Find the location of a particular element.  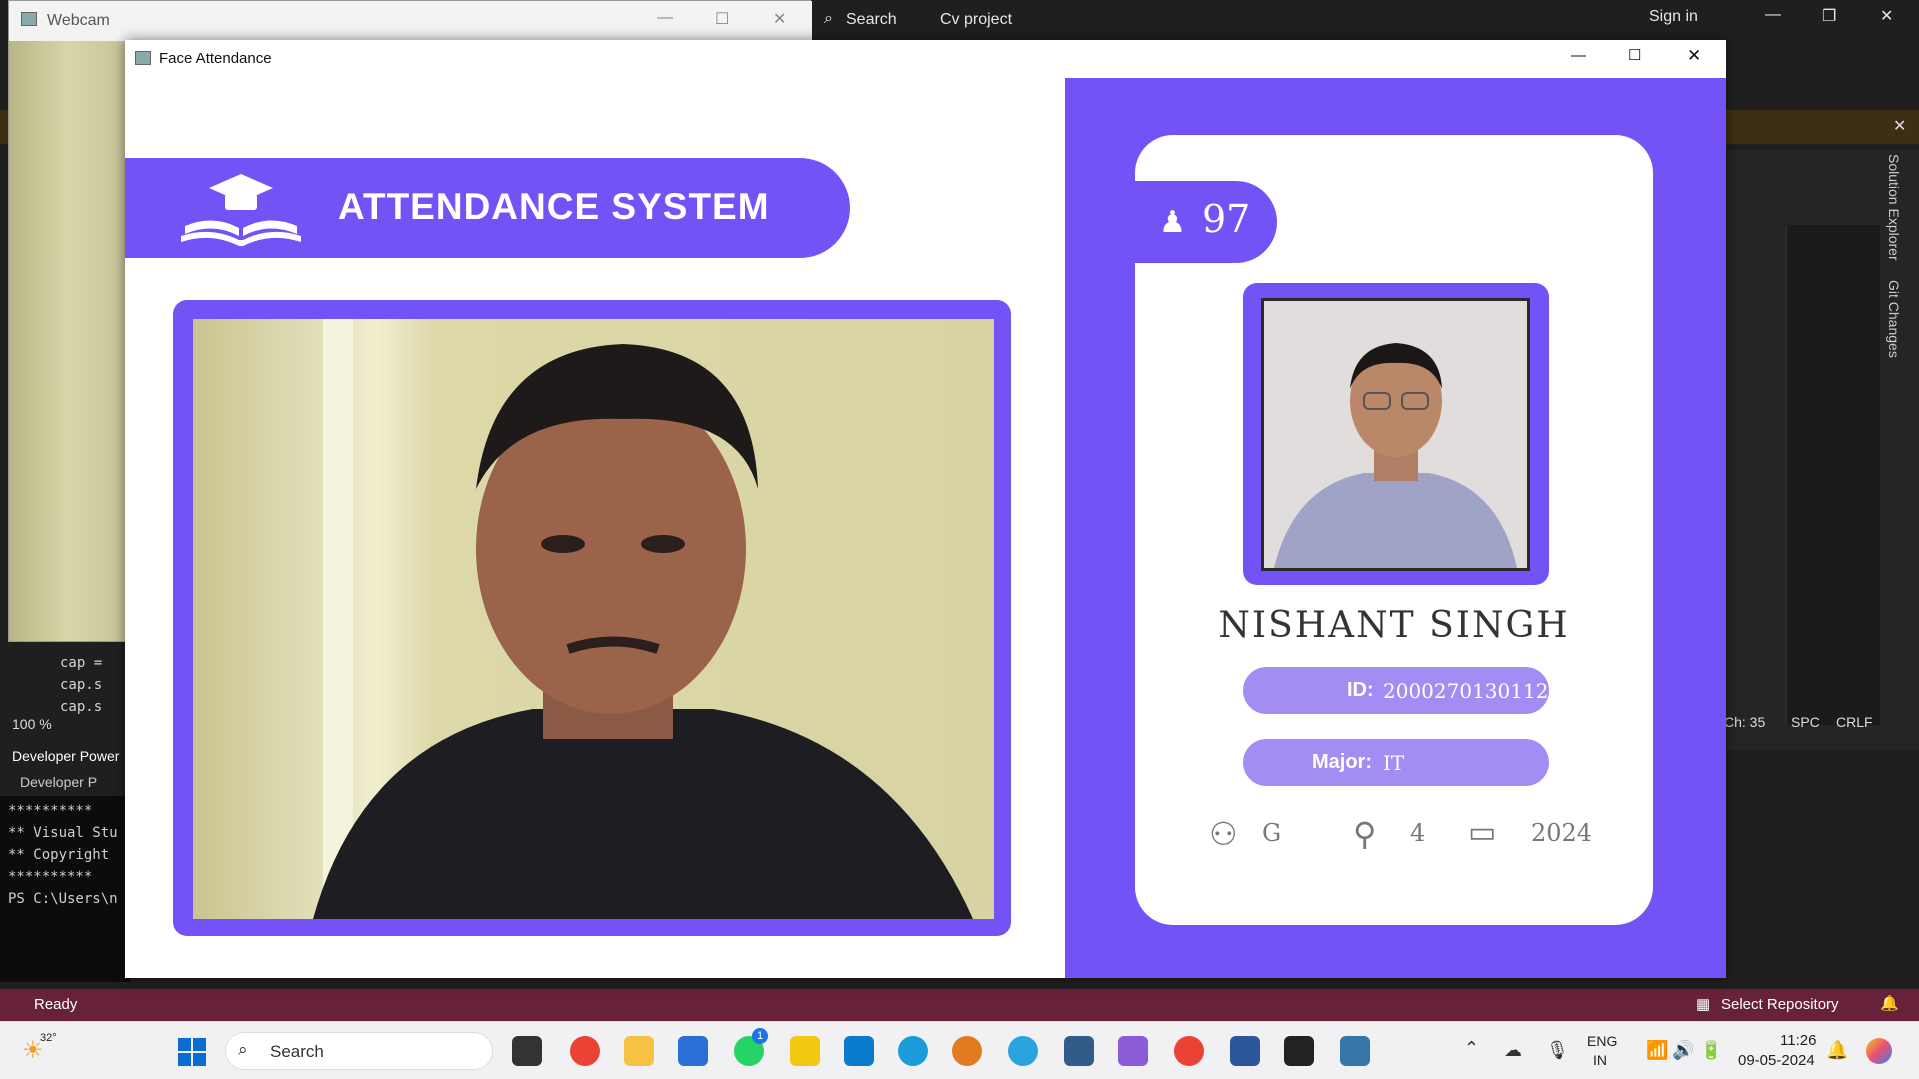

terminal-line: ** Visual Stu is located at coordinates (63, 833).